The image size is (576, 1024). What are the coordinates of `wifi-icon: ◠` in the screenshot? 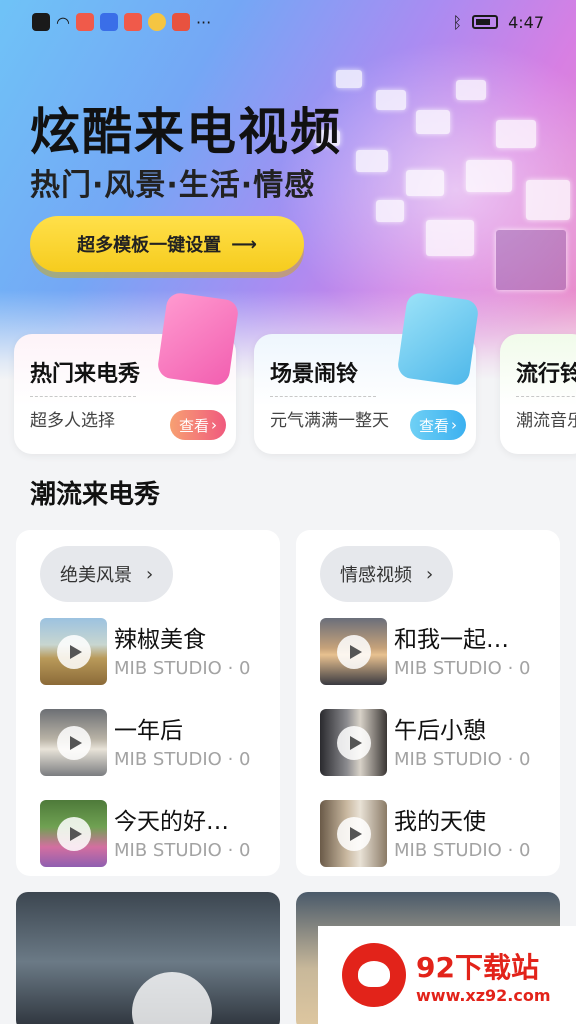 It's located at (63, 22).